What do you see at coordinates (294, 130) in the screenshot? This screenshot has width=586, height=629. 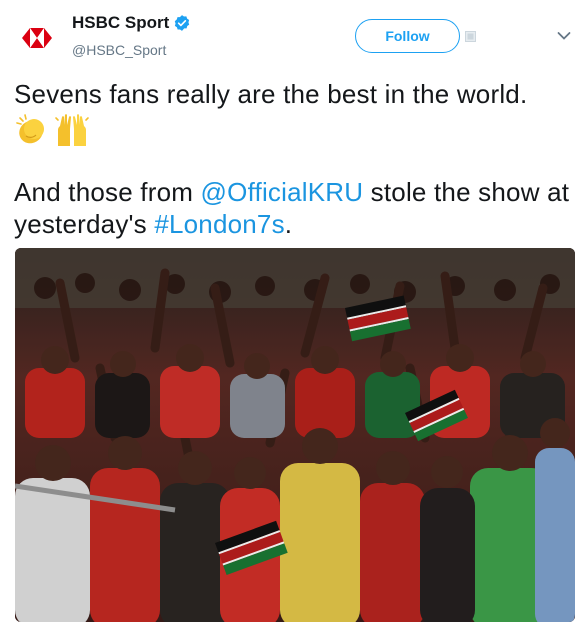 I see `emoji-row` at bounding box center [294, 130].